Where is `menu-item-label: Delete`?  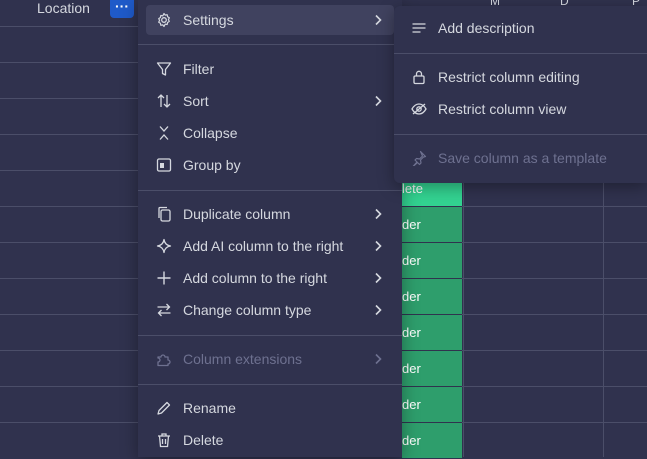
menu-item-label: Delete is located at coordinates (203, 440).